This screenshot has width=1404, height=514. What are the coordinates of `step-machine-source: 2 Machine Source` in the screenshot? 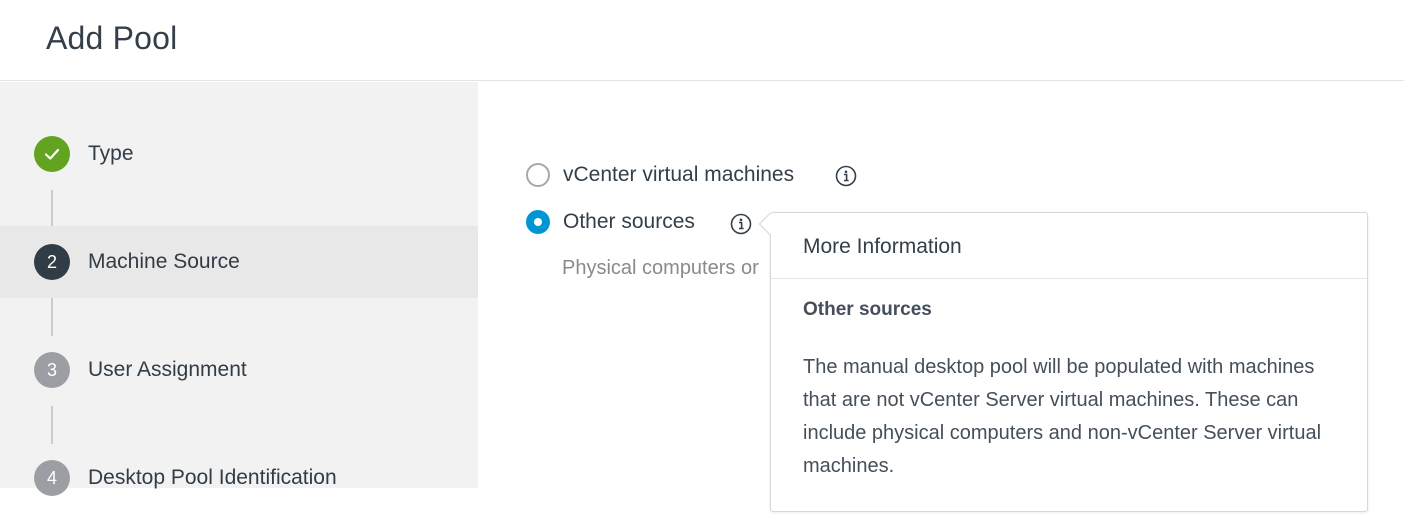 It's located at (239, 262).